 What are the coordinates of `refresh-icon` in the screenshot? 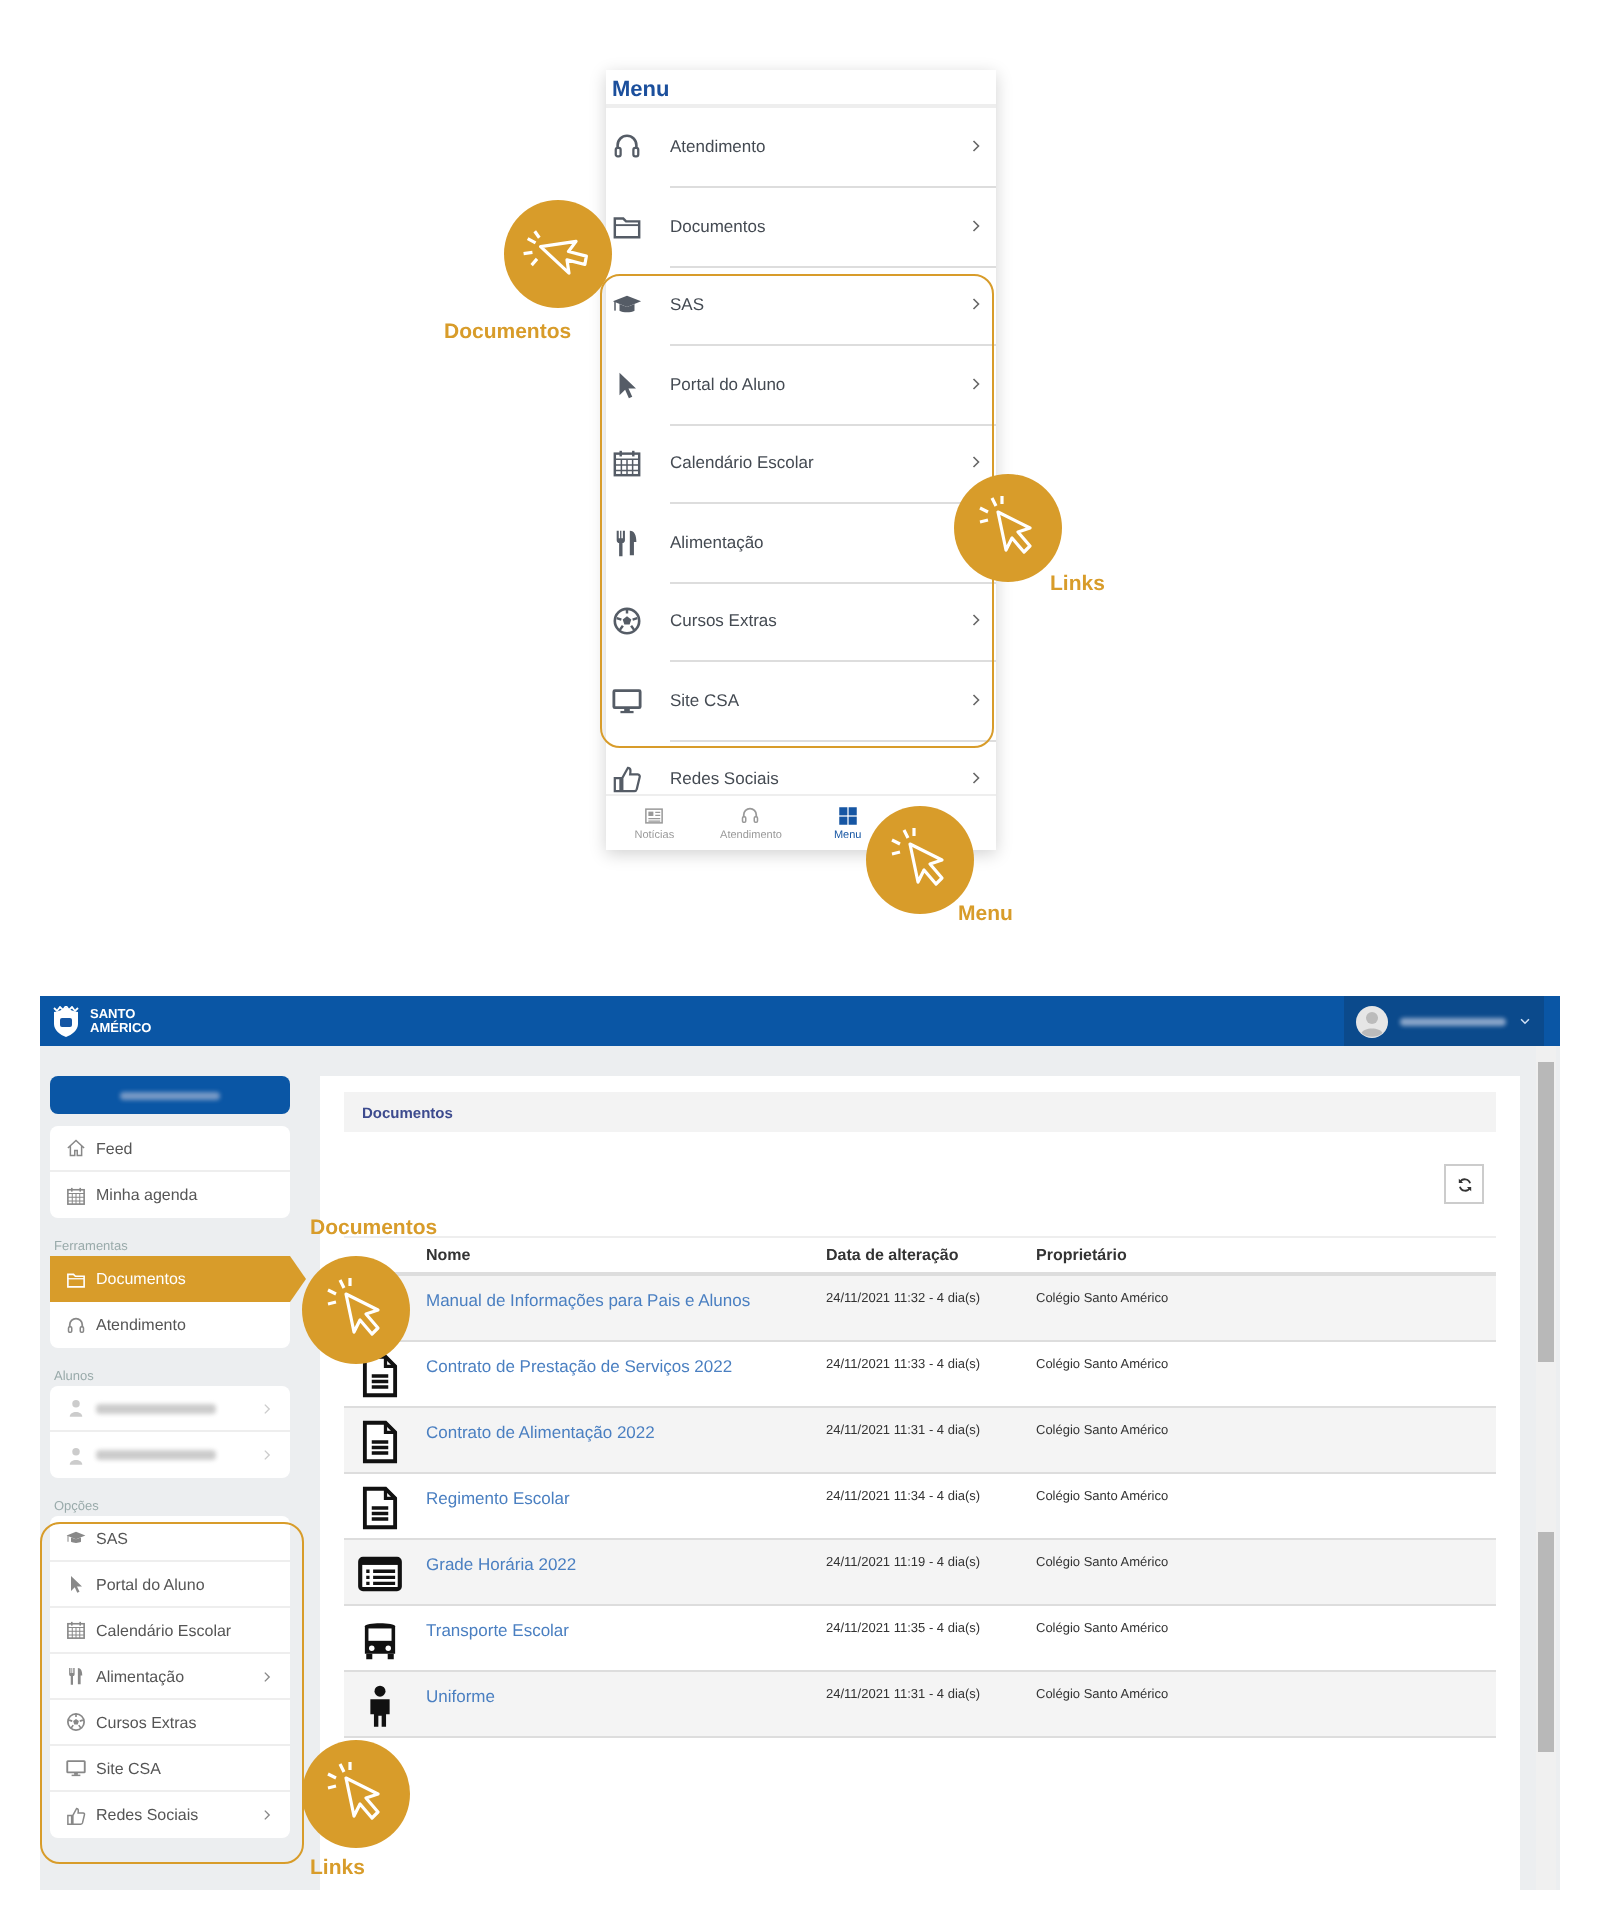 It's located at (1464, 1184).